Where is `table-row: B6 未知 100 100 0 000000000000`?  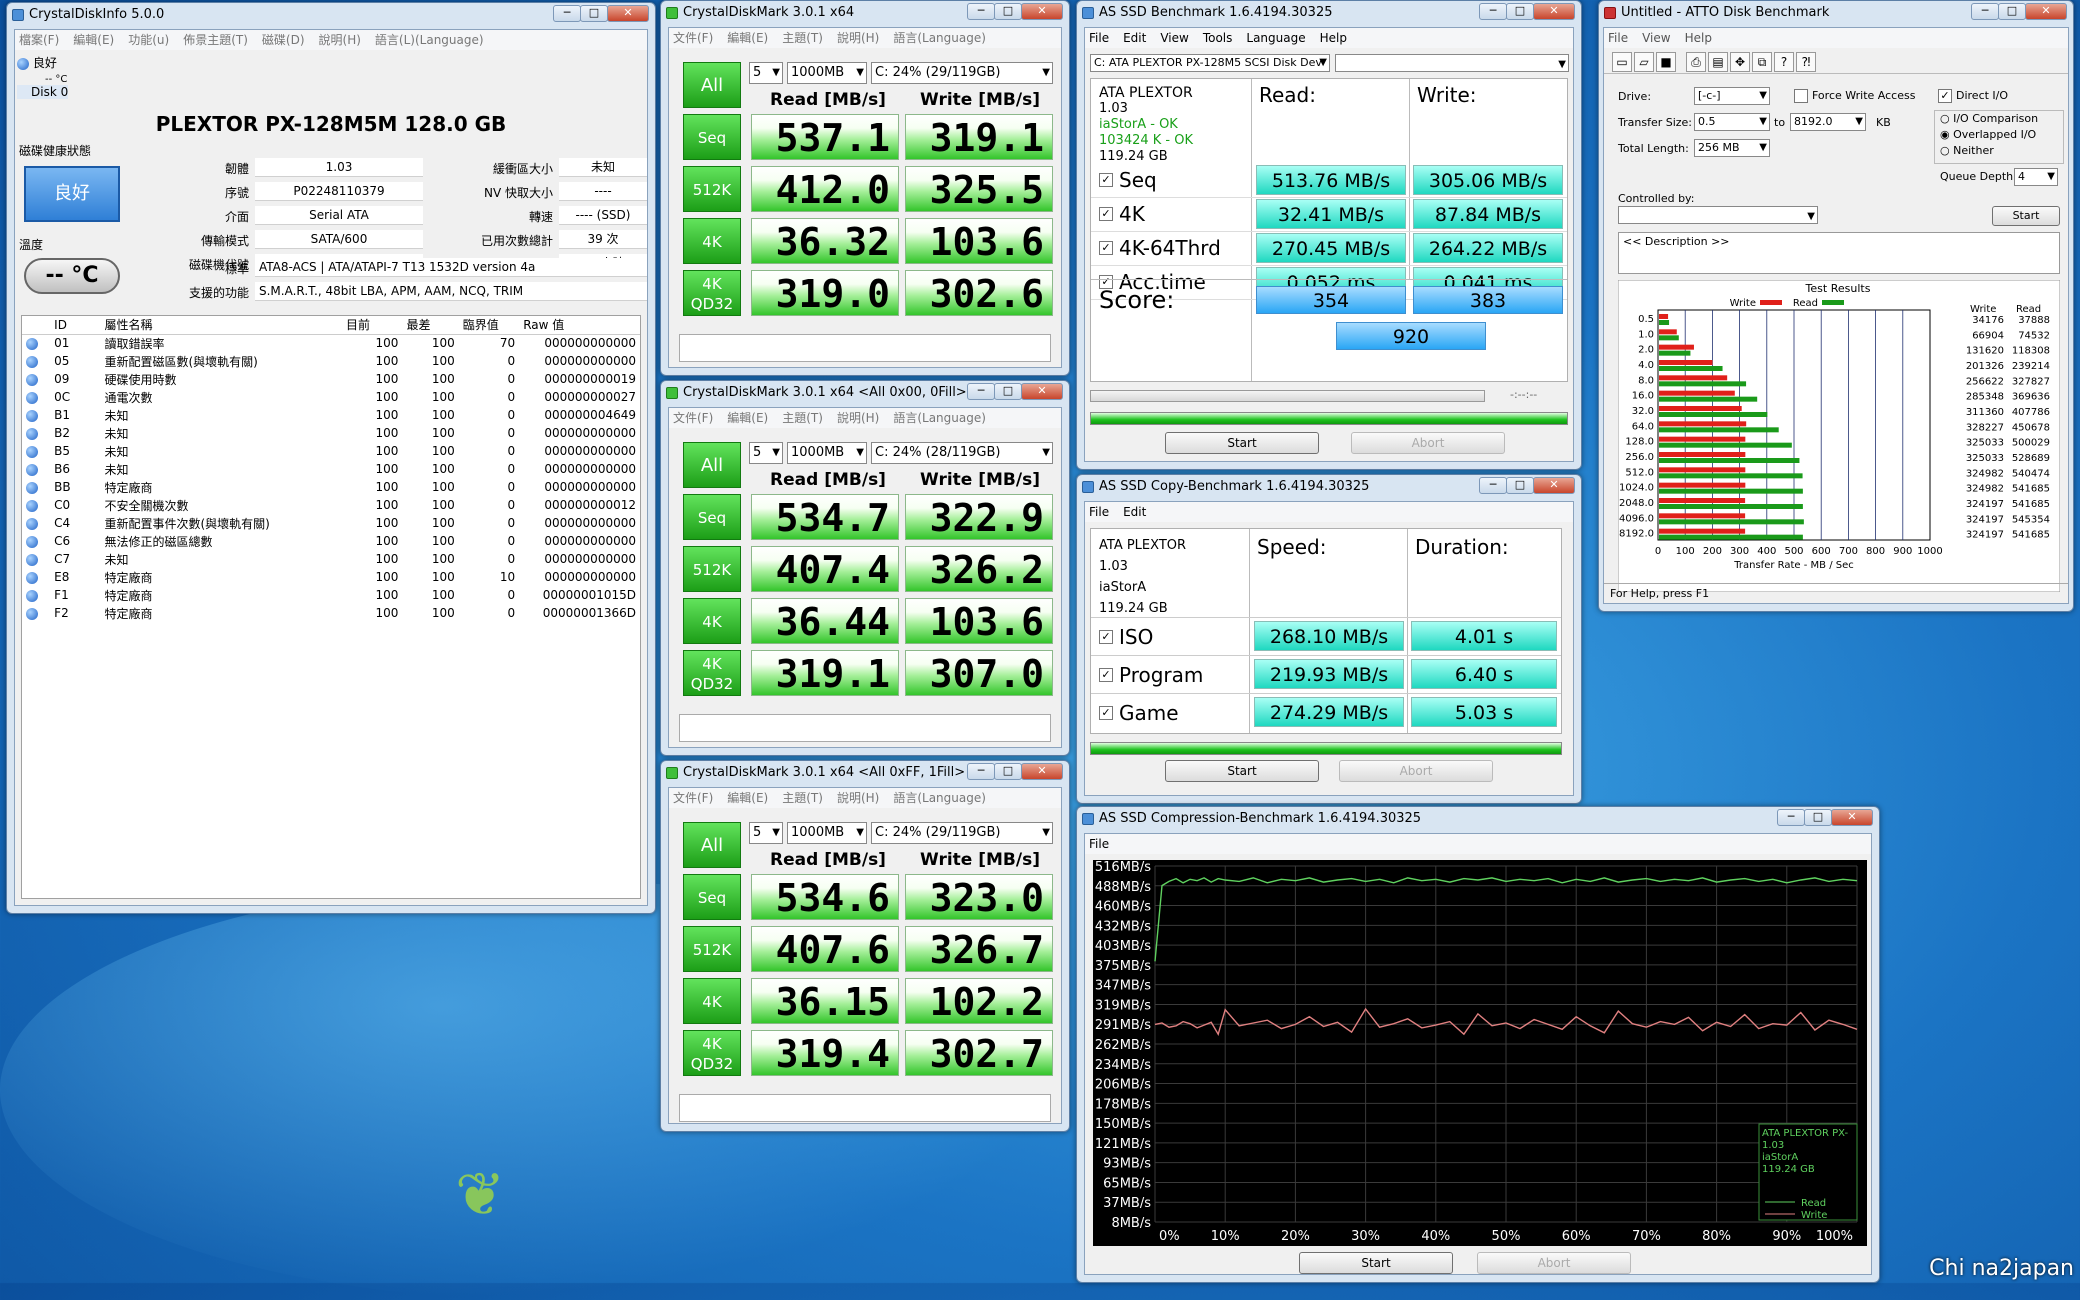 table-row: B6 未知 100 100 0 000000000000 is located at coordinates (331, 469).